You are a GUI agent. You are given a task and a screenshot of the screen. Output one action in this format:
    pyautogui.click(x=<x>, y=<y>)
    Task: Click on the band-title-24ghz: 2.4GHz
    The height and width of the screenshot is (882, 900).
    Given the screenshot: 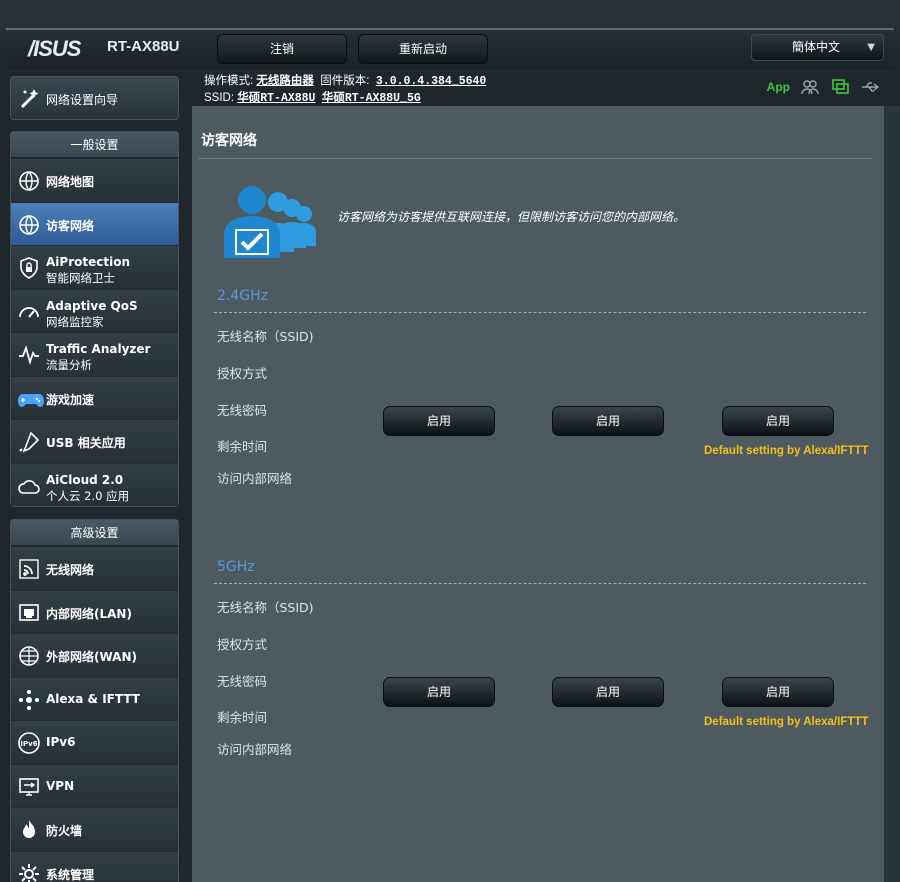 What is the action you would take?
    pyautogui.click(x=242, y=296)
    